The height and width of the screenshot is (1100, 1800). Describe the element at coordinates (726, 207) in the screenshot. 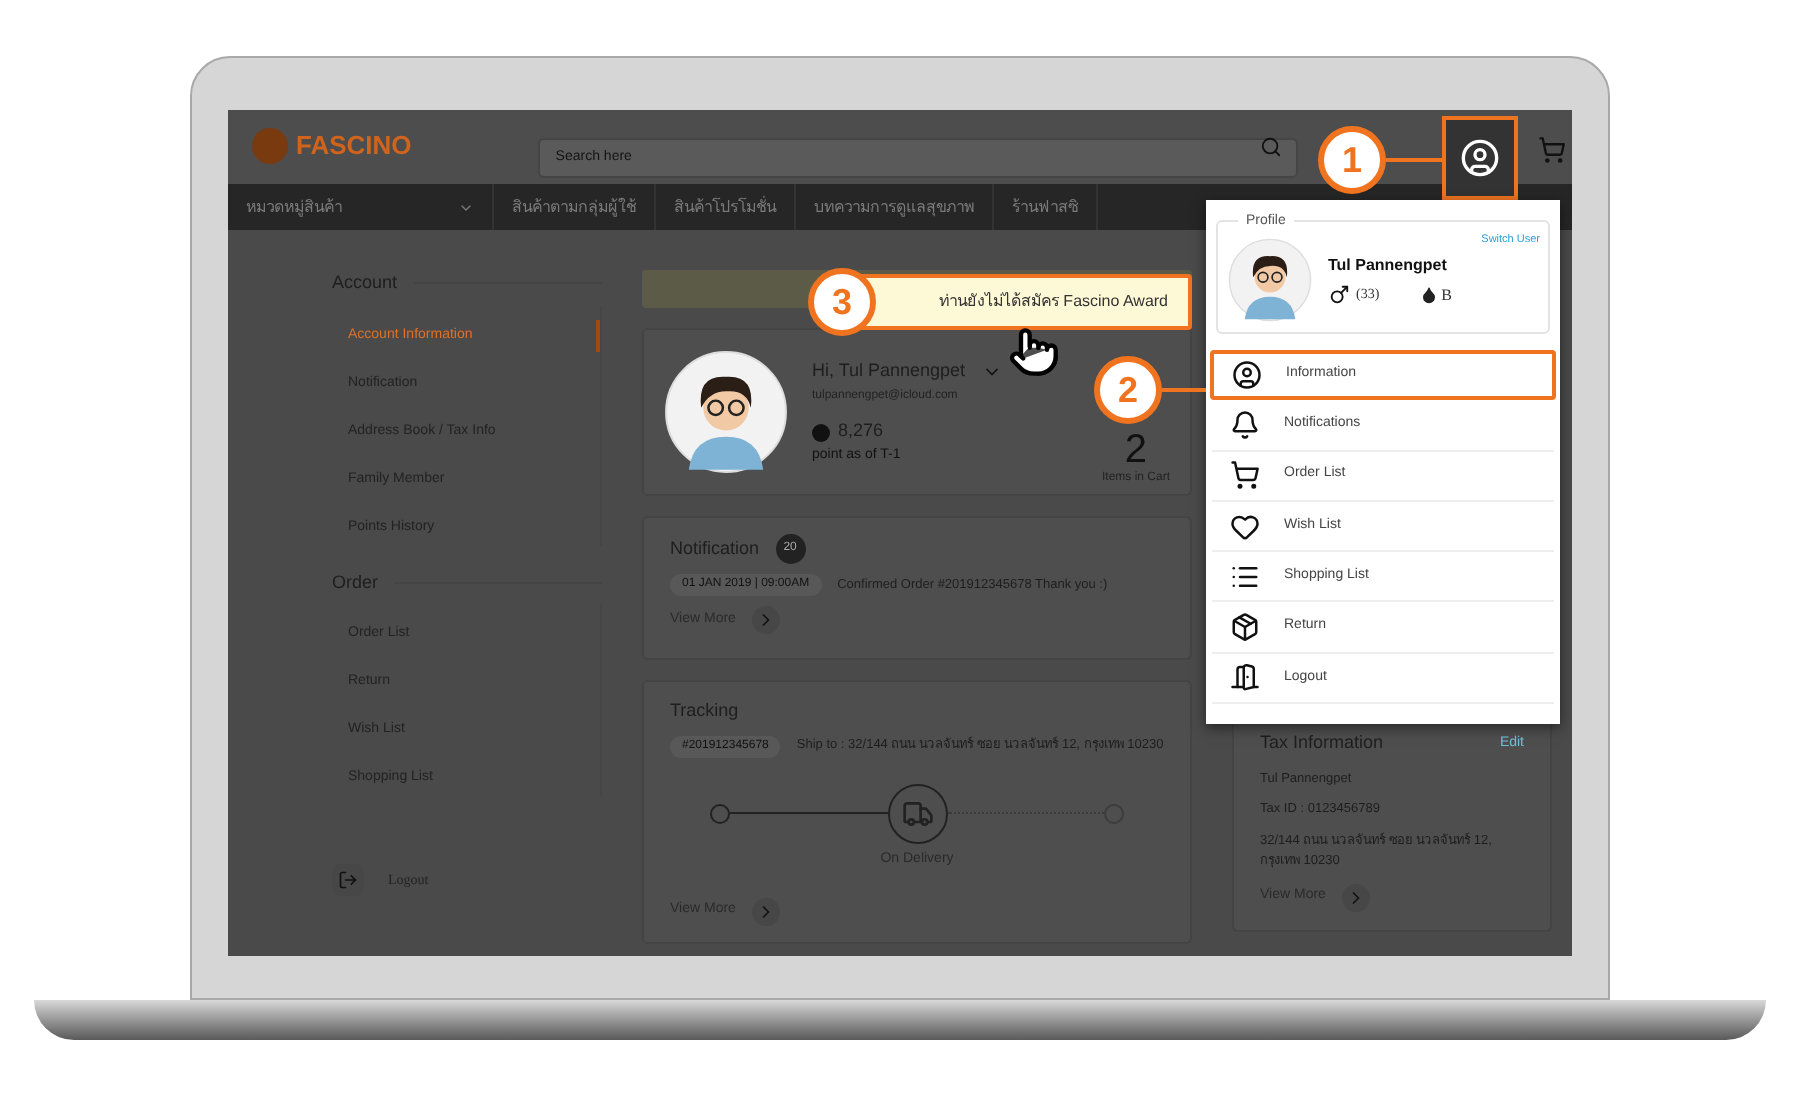

I see `nav-item: สินค้าโปรโมชั่น` at that location.